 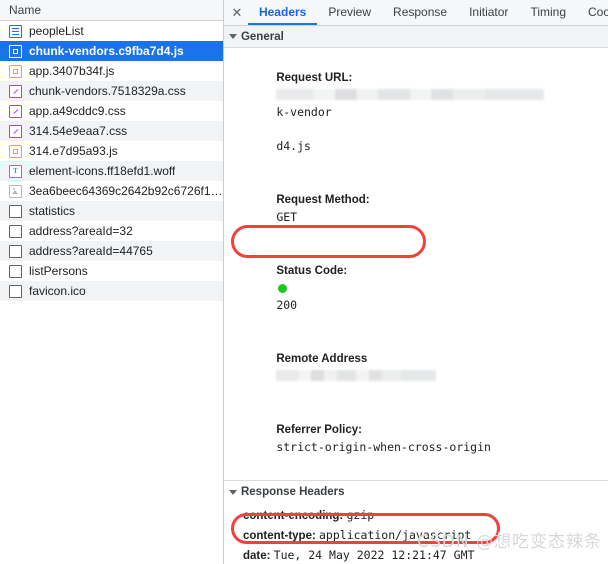 I want to click on request-list-item-label: app.3407b34f.js, so click(x=72, y=70).